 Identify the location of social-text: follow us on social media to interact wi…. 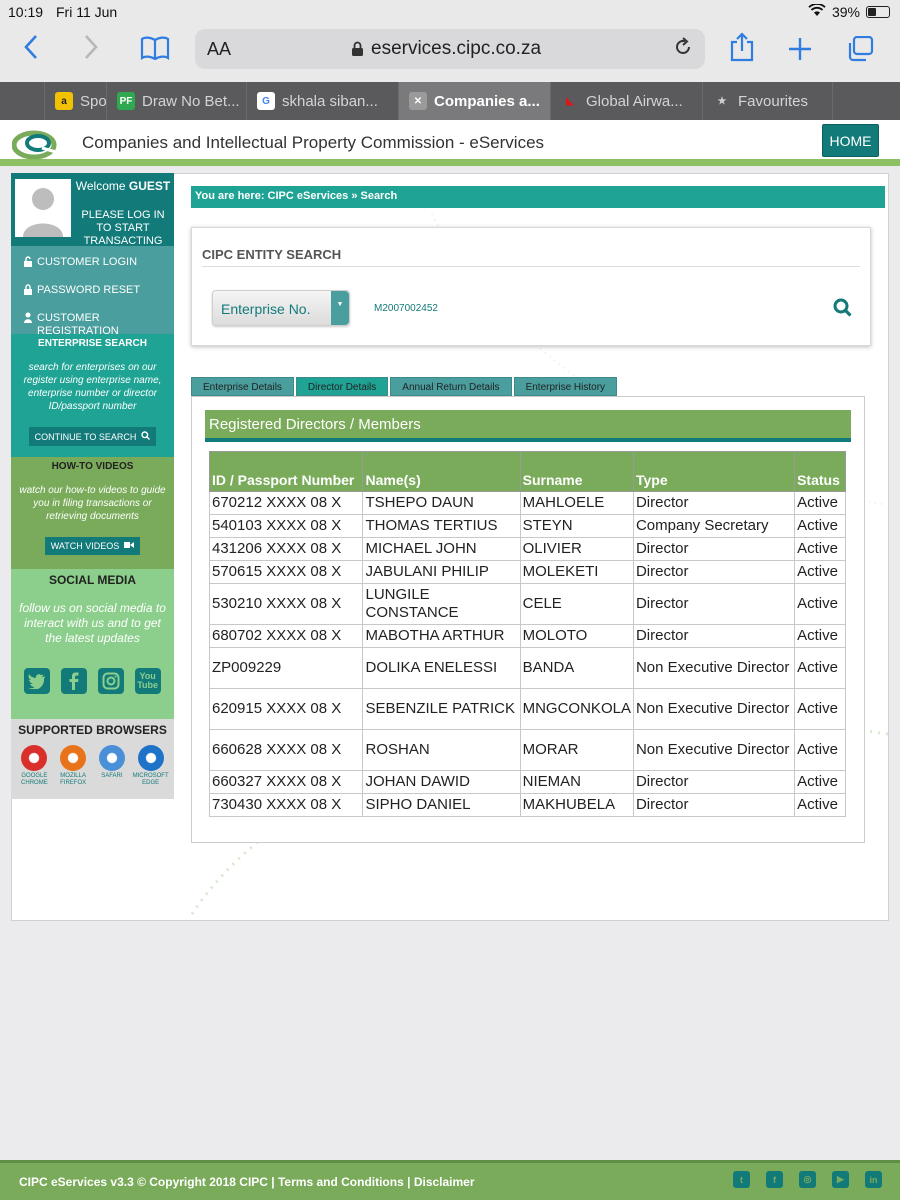
(92, 623).